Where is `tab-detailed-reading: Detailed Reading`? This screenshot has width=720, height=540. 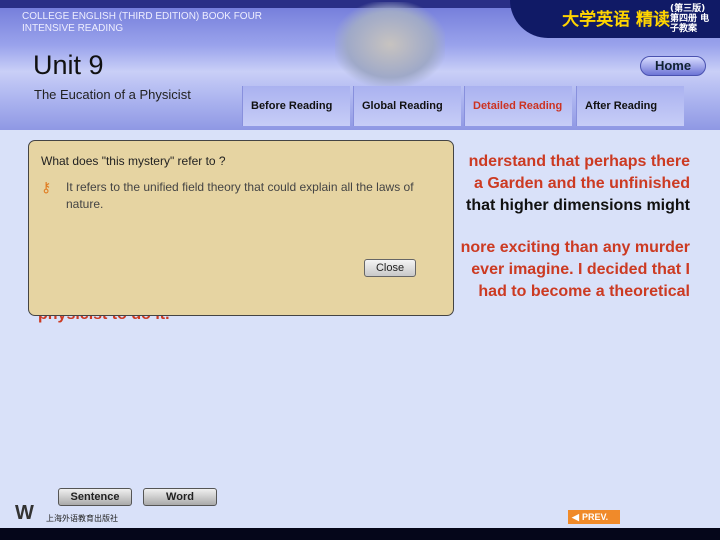
tab-detailed-reading: Detailed Reading is located at coordinates (518, 106).